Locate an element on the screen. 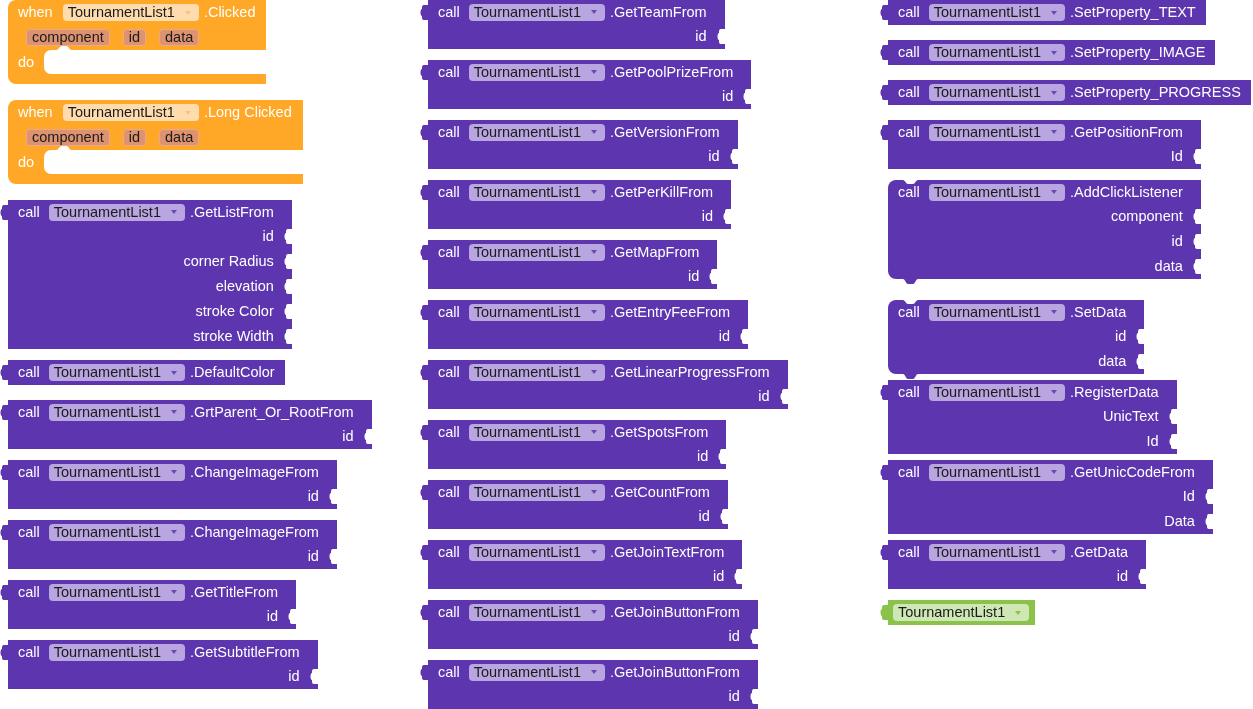  method-name: .GetData is located at coordinates (1098, 552).